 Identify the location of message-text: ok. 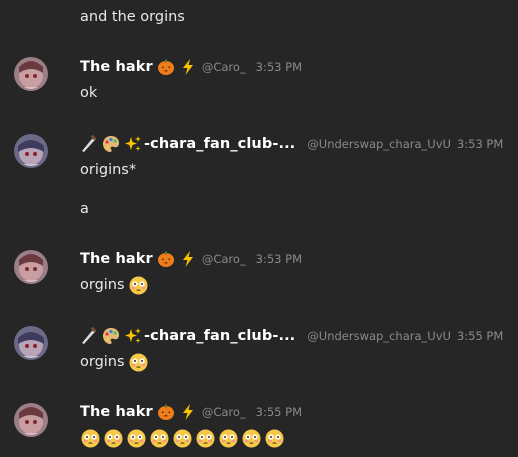
(89, 93).